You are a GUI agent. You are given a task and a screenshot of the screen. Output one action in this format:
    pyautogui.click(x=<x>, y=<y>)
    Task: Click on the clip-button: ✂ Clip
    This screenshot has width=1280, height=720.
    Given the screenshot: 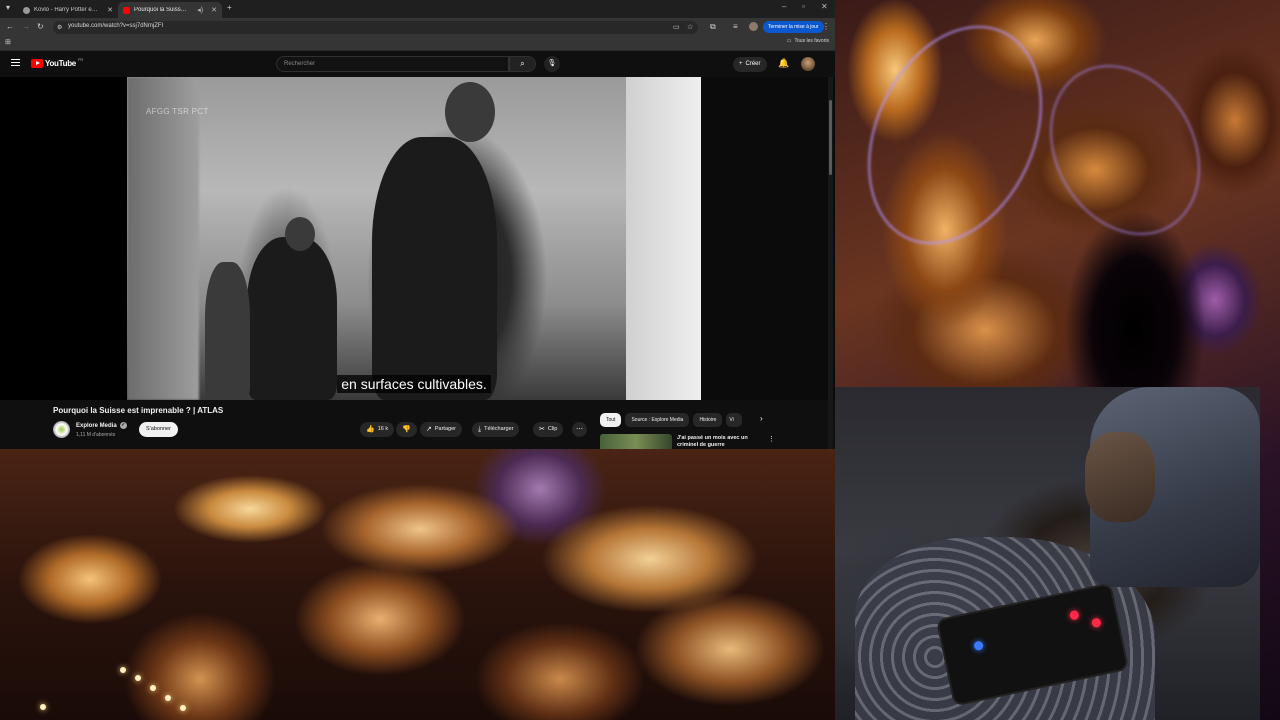 What is the action you would take?
    pyautogui.click(x=548, y=429)
    